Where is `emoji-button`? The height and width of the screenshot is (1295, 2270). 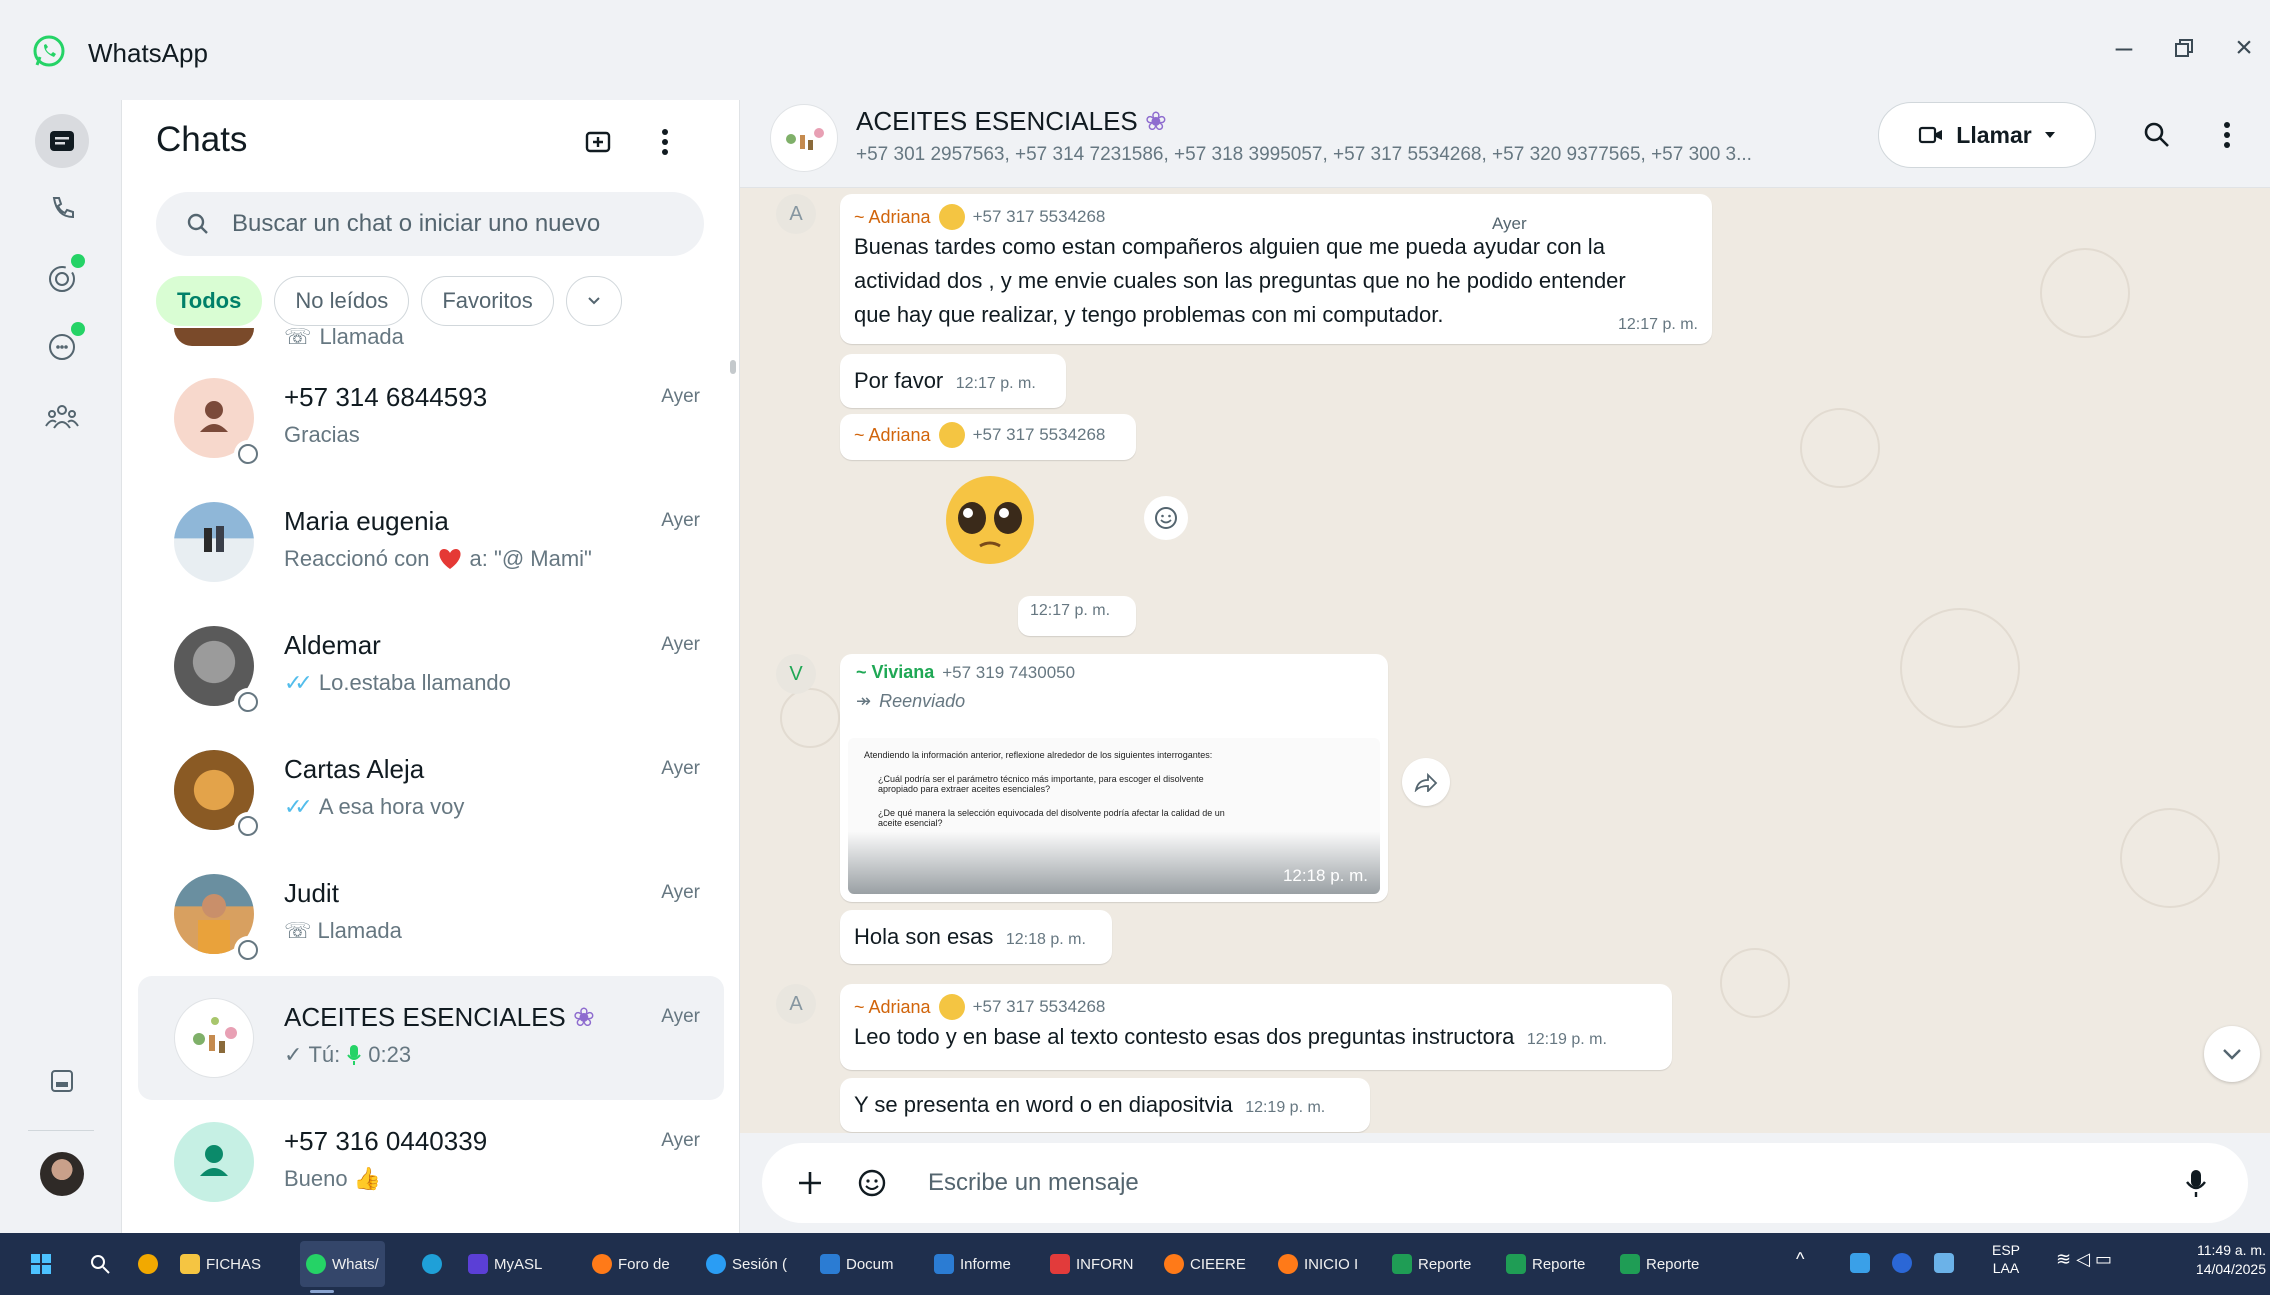 emoji-button is located at coordinates (872, 1183).